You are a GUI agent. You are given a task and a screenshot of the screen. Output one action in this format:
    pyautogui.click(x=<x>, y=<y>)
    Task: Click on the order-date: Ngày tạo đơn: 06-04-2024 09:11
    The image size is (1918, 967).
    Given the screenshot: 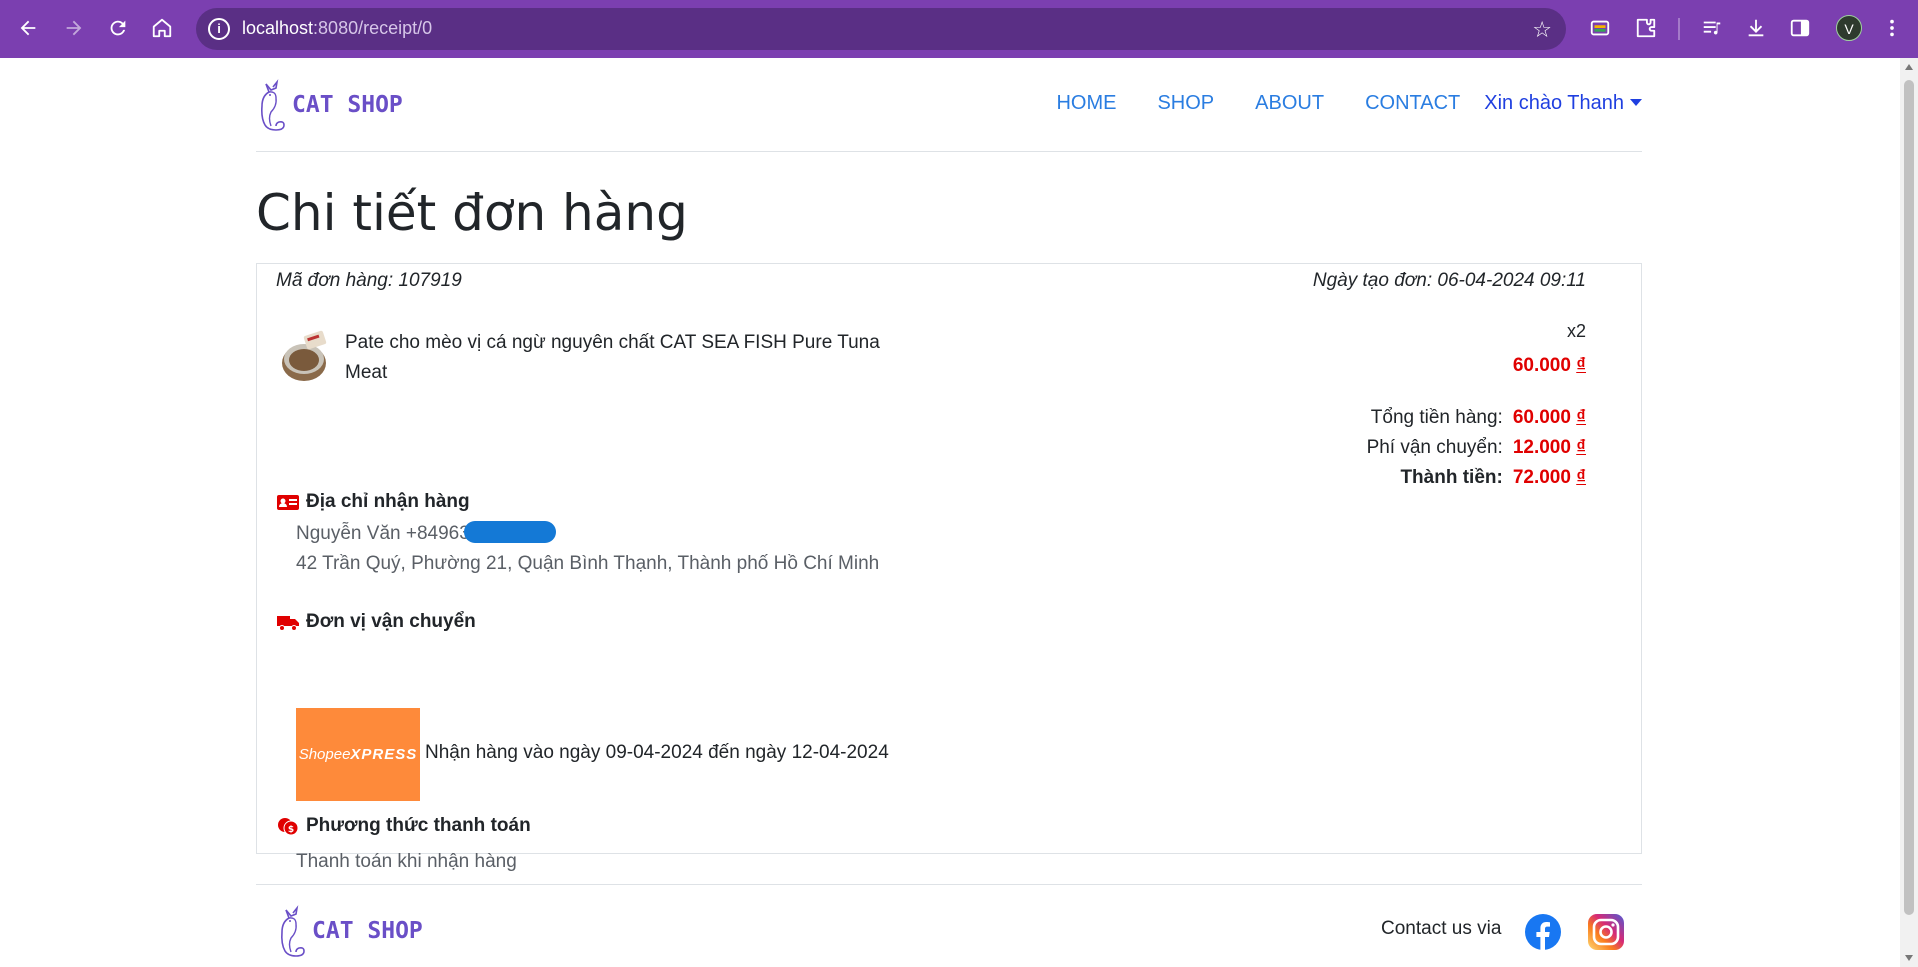 What is the action you would take?
    pyautogui.click(x=1449, y=280)
    